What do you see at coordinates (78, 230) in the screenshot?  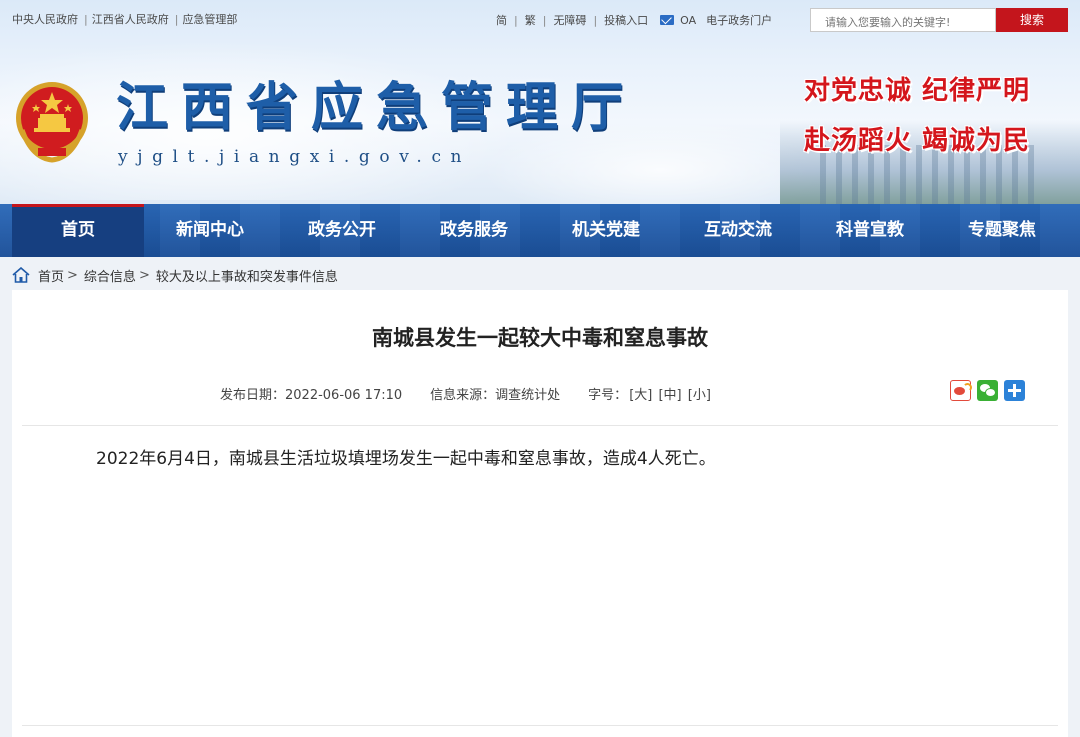 I see `nav-item-home: 首页` at bounding box center [78, 230].